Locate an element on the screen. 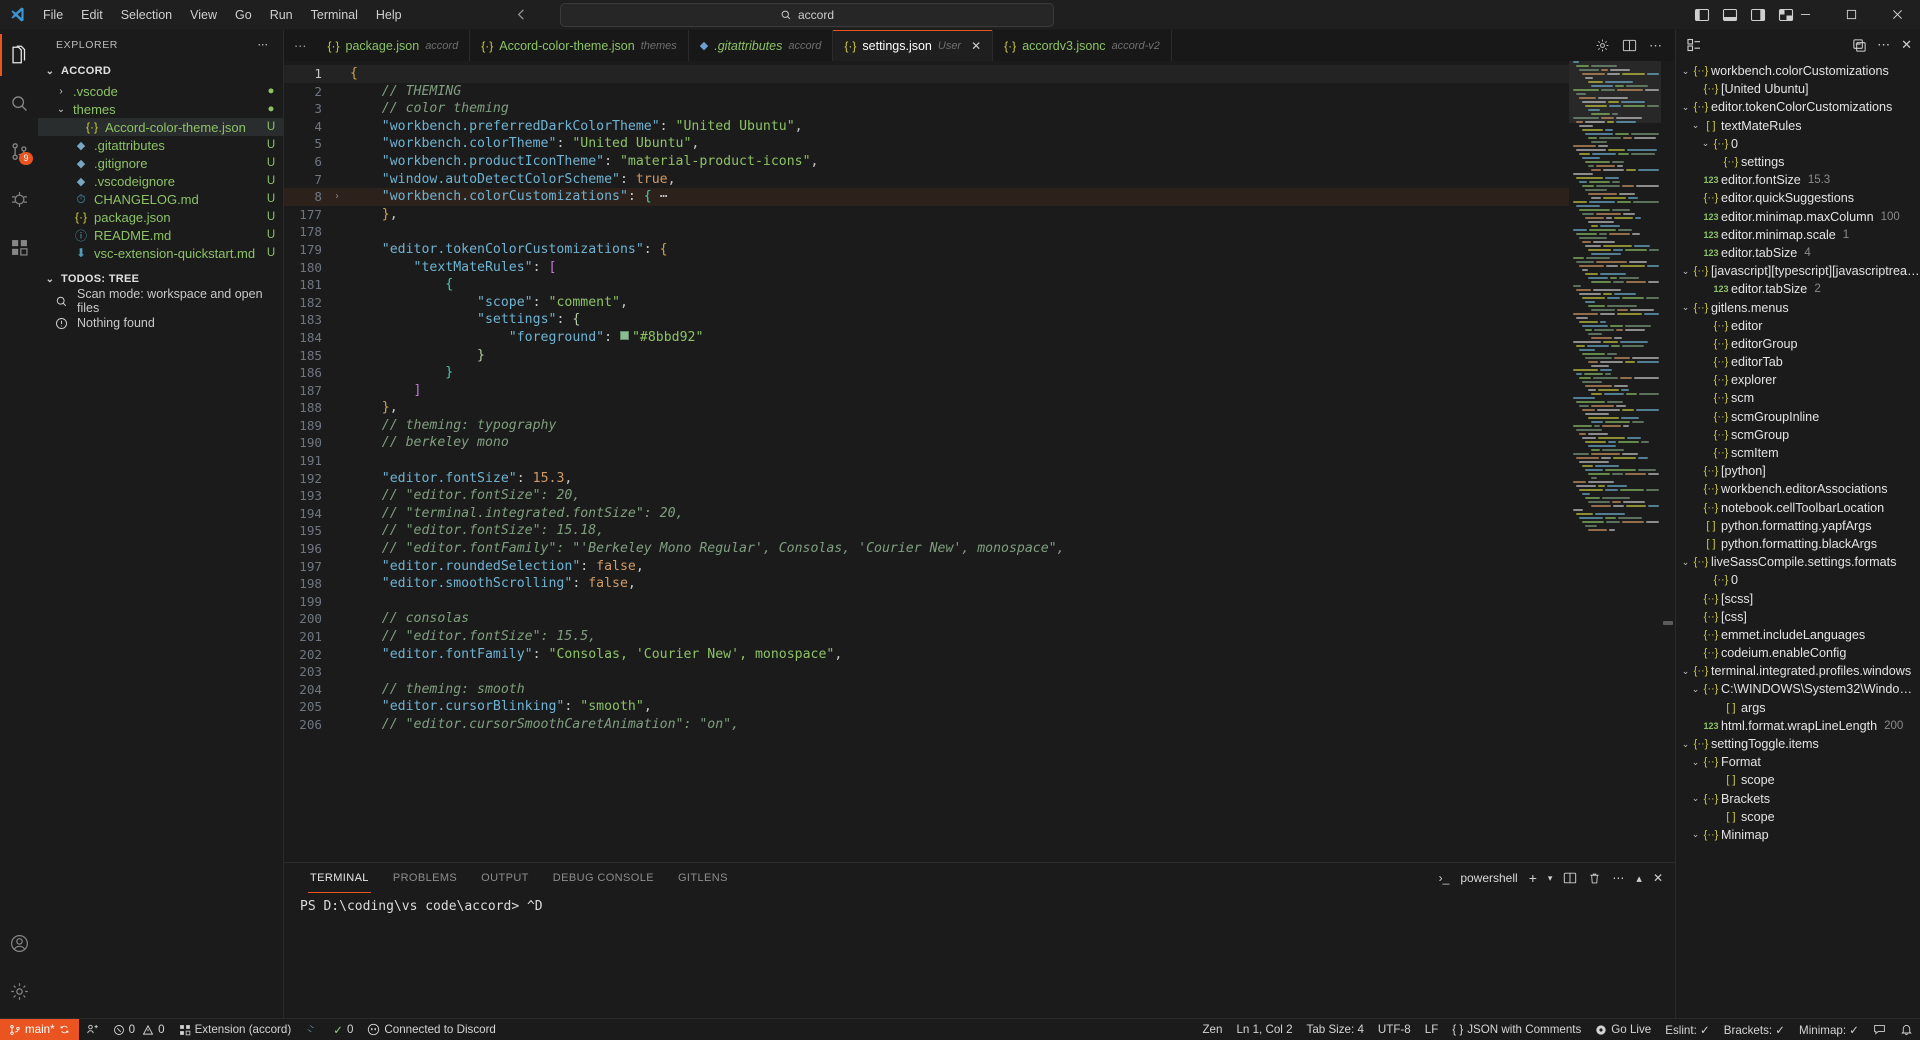 This screenshot has height=1040, width=1920. menu-file: File is located at coordinates (53, 15).